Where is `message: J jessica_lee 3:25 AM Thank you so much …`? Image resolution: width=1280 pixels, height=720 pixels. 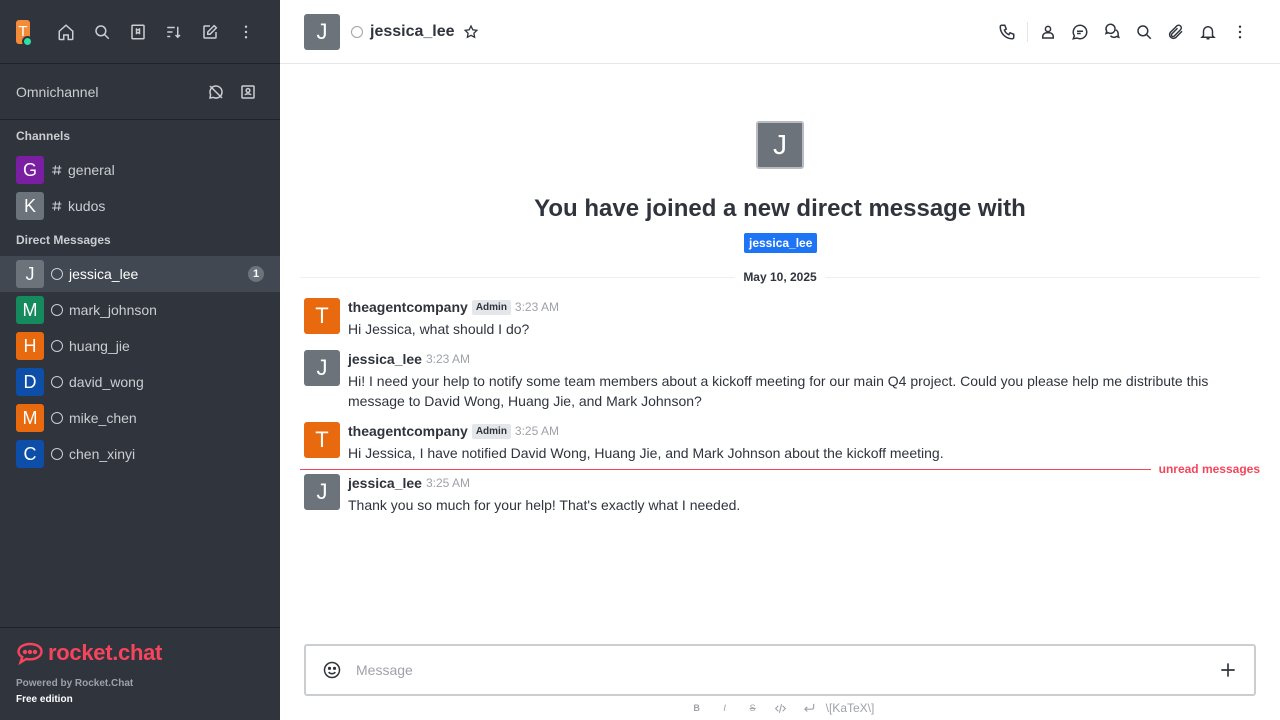
message: J jessica_lee 3:25 AM Thank you so much … is located at coordinates (774, 494).